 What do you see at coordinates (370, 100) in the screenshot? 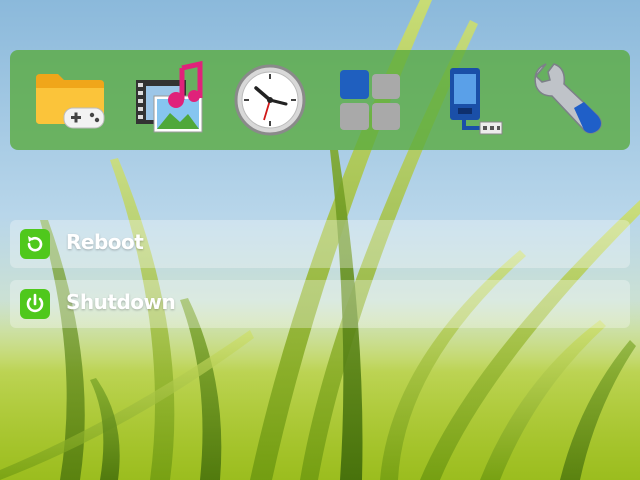
I see `tiles-icon` at bounding box center [370, 100].